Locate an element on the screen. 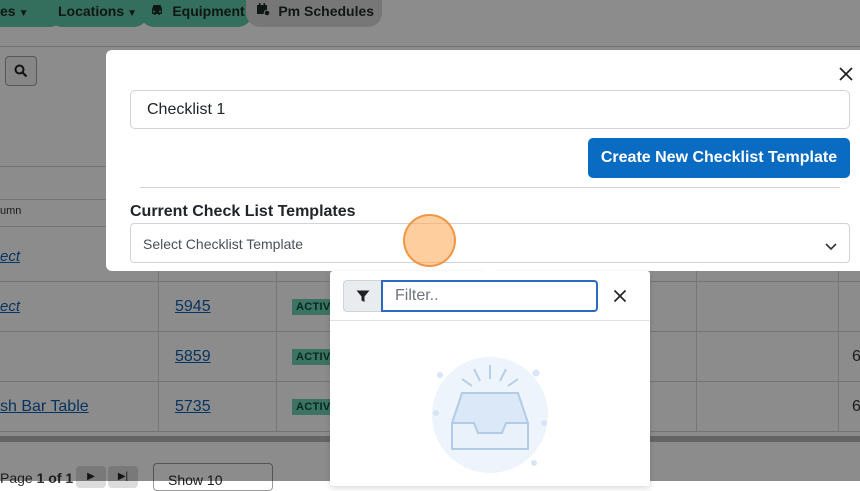 This screenshot has height=491, width=860. modal-divider is located at coordinates (490, 187).